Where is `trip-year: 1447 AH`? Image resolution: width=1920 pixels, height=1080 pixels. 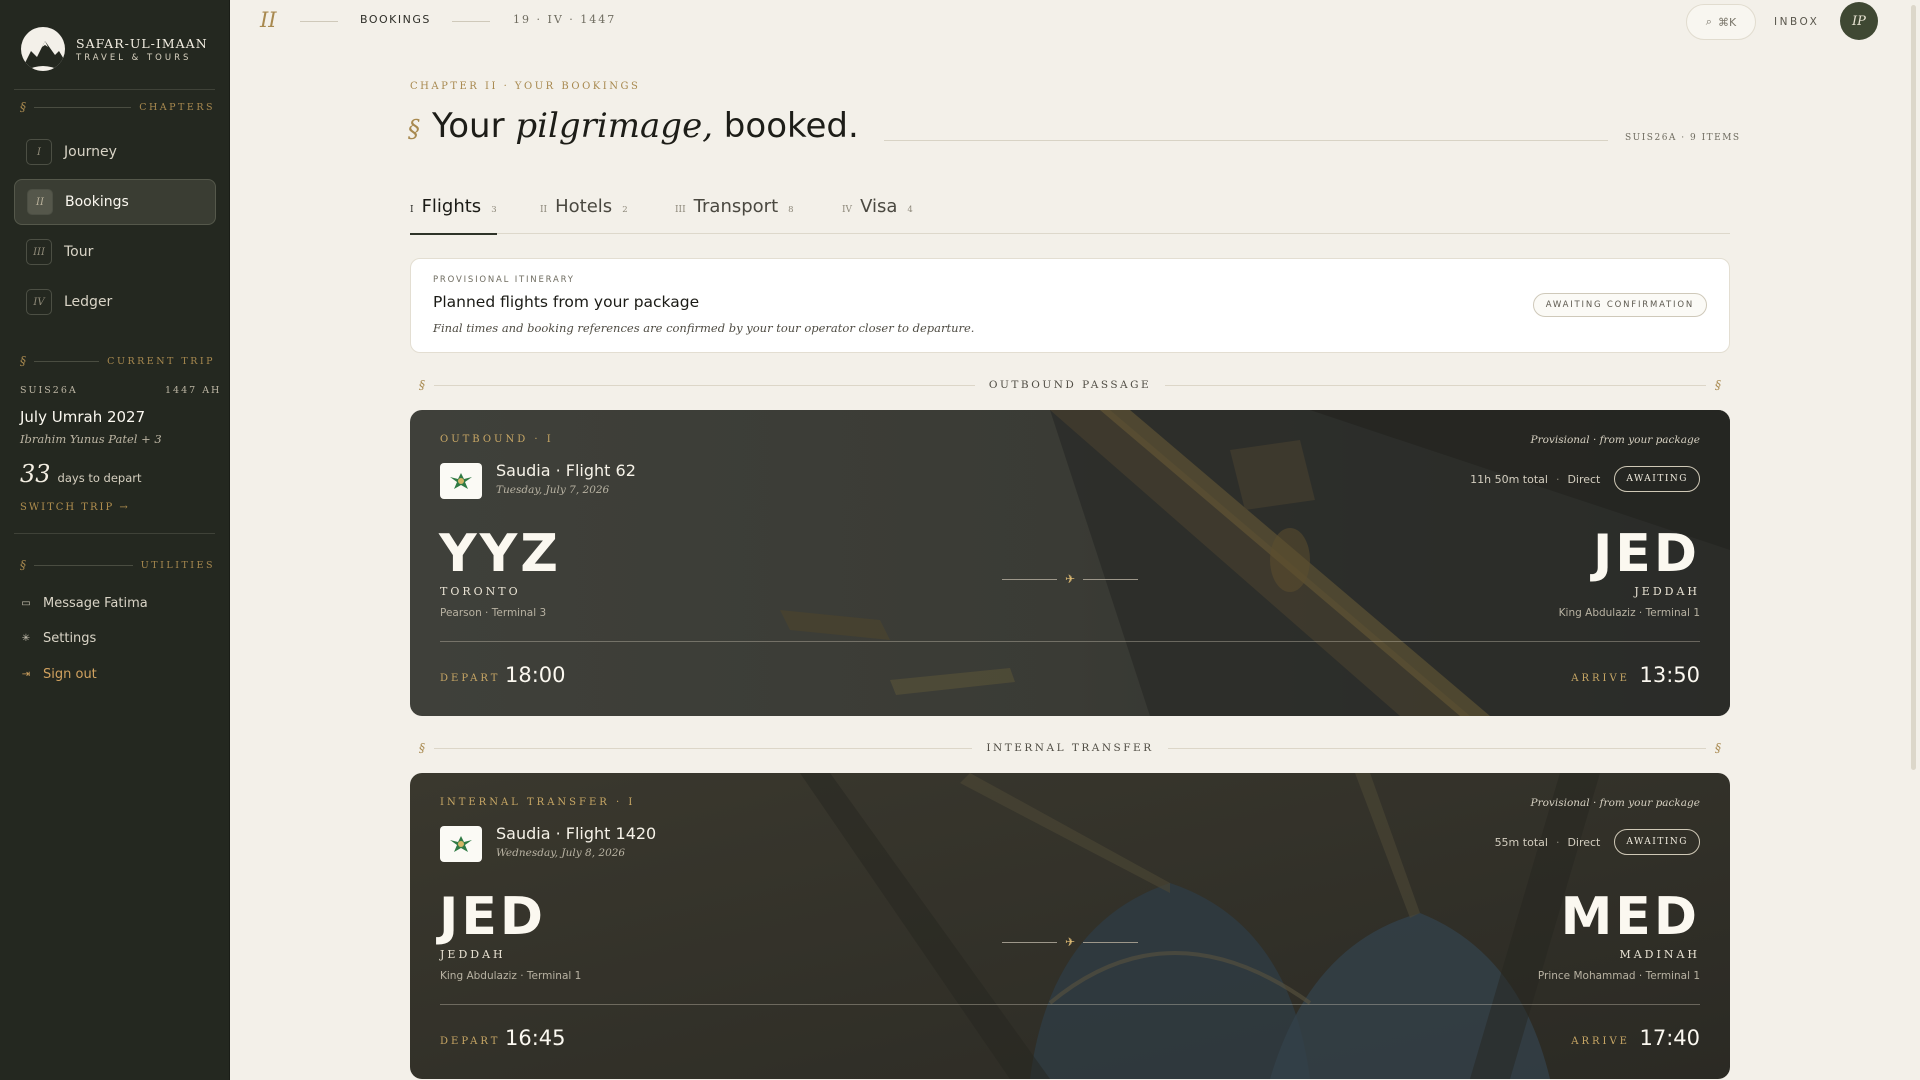
trip-year: 1447 AH is located at coordinates (193, 390).